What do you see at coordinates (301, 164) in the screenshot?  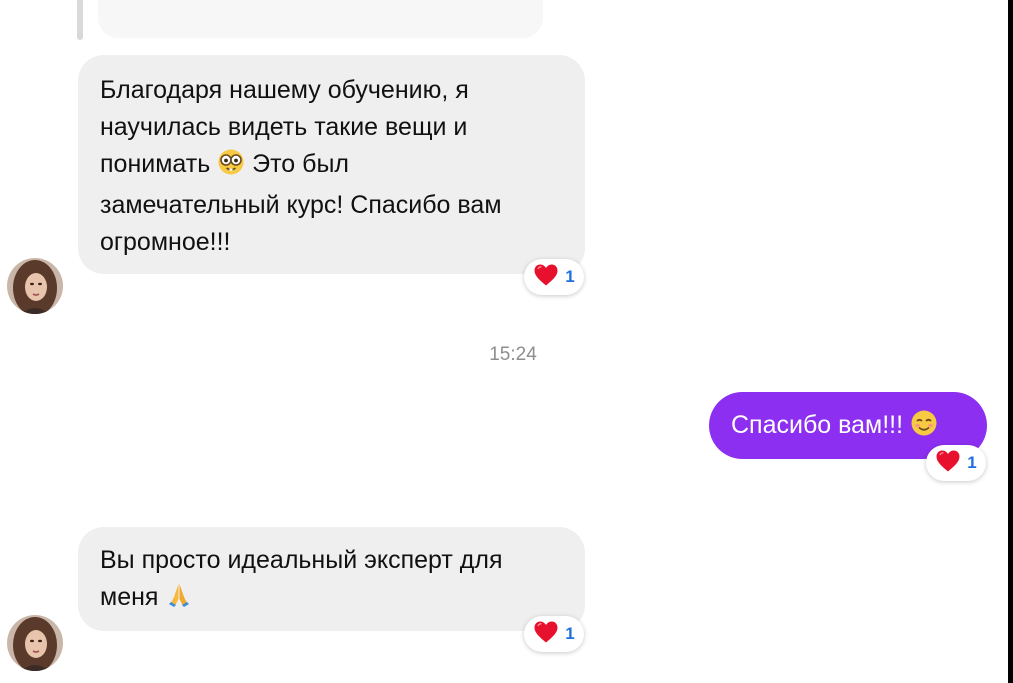 I see `message-text-fragment: Это был` at bounding box center [301, 164].